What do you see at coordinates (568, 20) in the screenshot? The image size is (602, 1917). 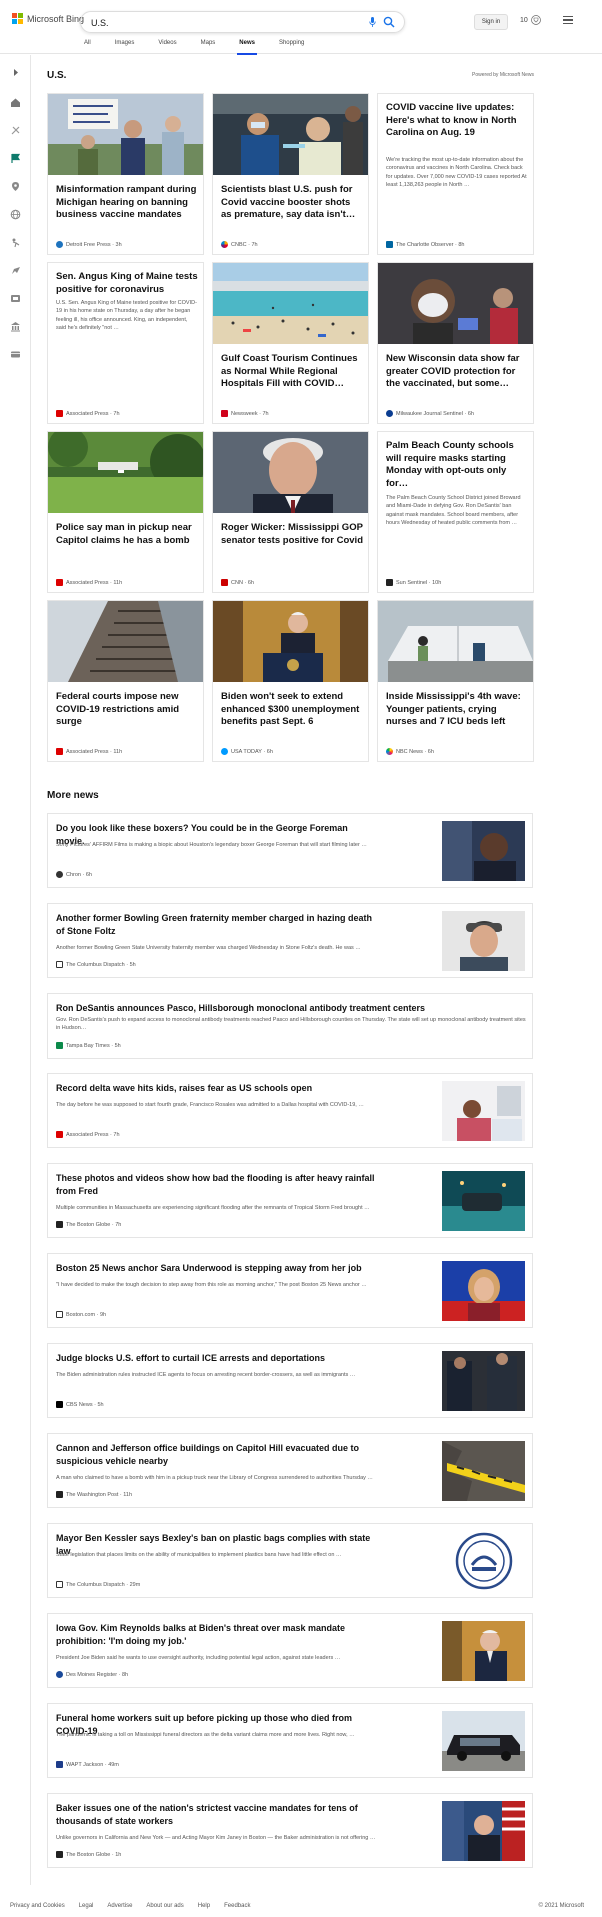 I see `menu-icon` at bounding box center [568, 20].